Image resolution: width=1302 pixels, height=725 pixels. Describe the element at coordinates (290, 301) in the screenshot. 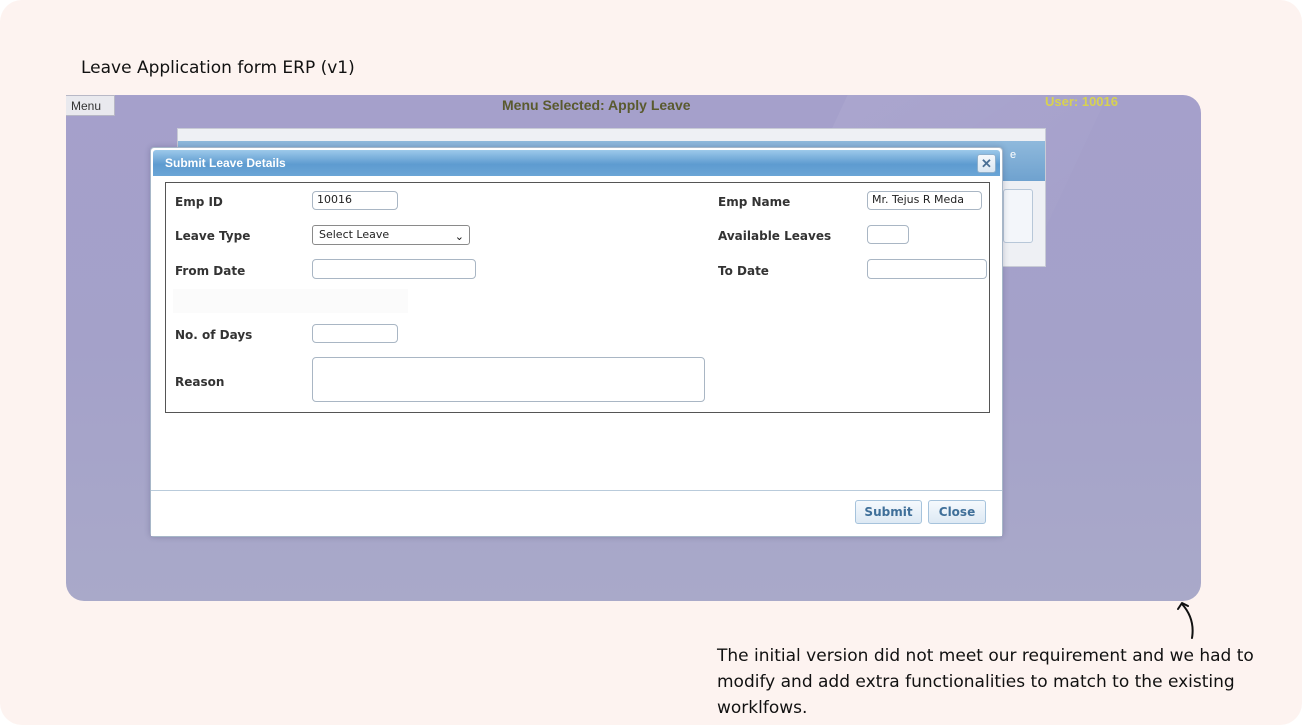

I see `blank-row` at that location.